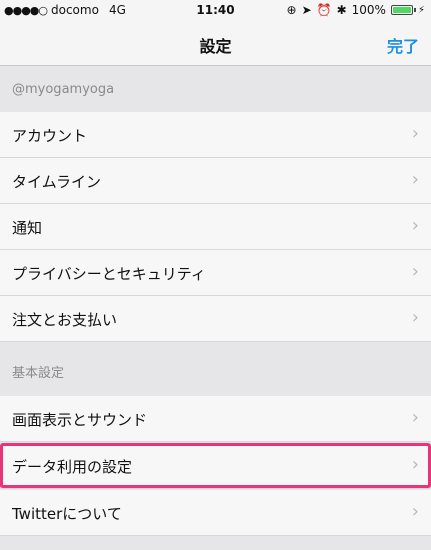 The image size is (431, 550). Describe the element at coordinates (215, 419) in the screenshot. I see `settings-item-display-sound: 画面表示とサウンド ›` at that location.